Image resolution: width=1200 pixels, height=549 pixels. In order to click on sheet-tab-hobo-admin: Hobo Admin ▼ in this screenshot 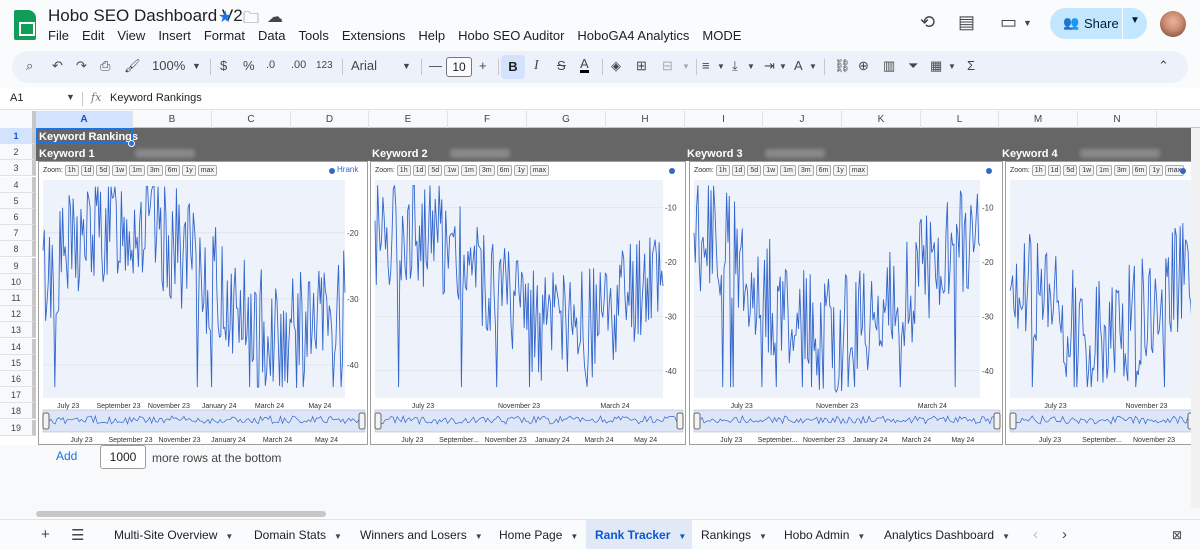, I will do `click(822, 534)`.